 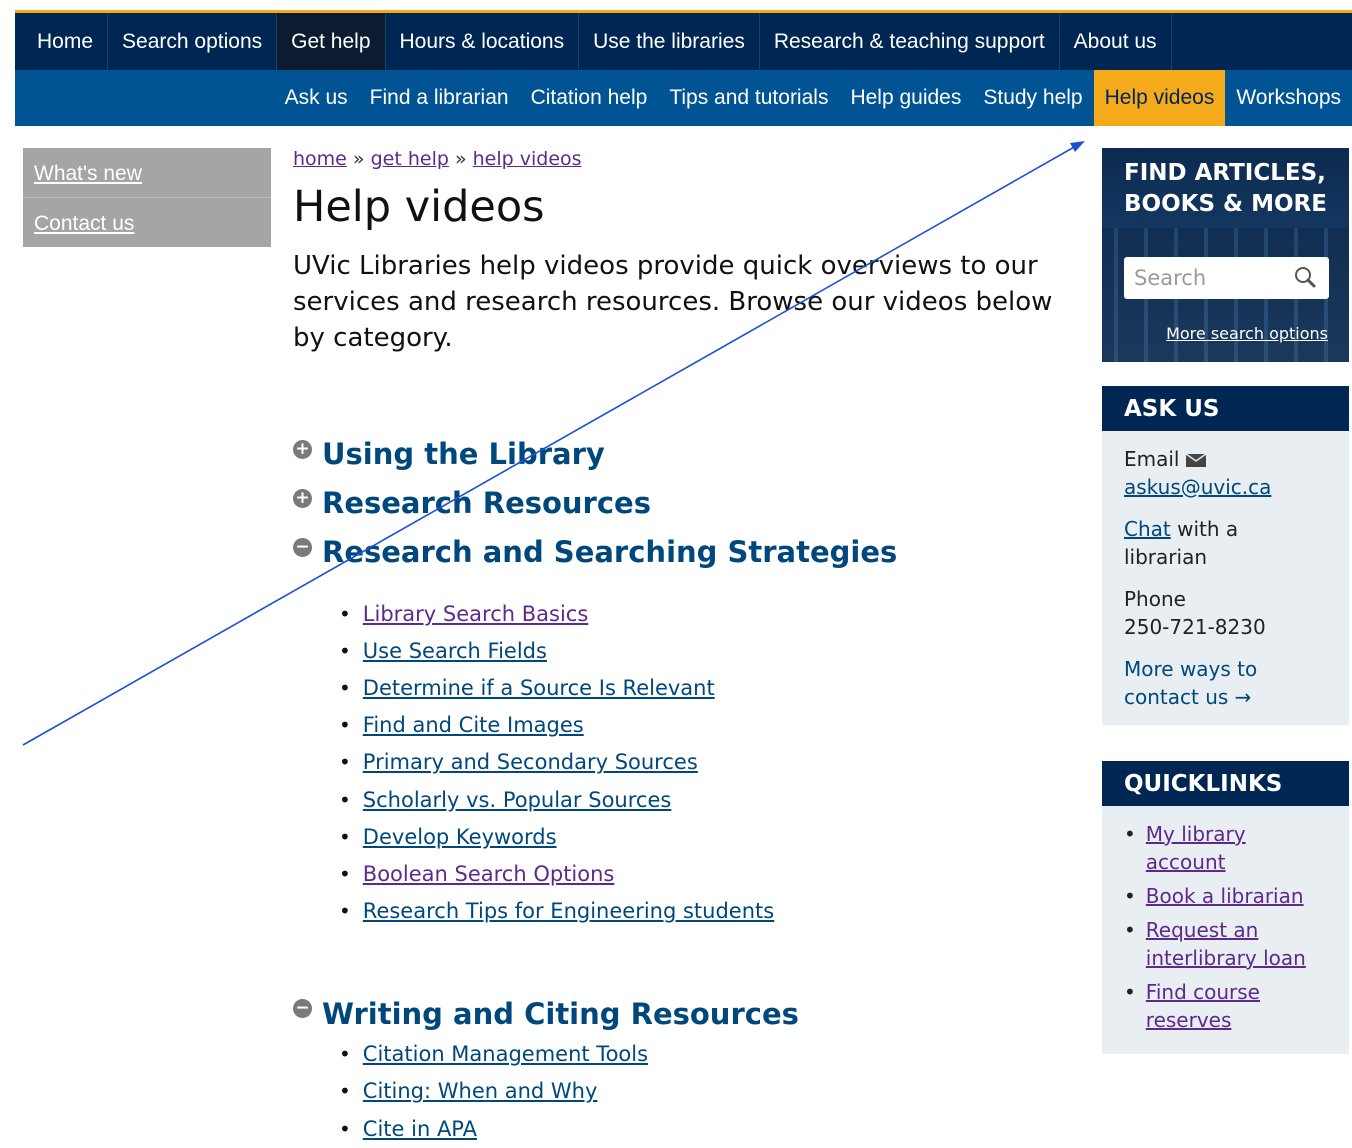 What do you see at coordinates (1236, 1006) in the screenshot?
I see `quicklink: Find course reserves` at bounding box center [1236, 1006].